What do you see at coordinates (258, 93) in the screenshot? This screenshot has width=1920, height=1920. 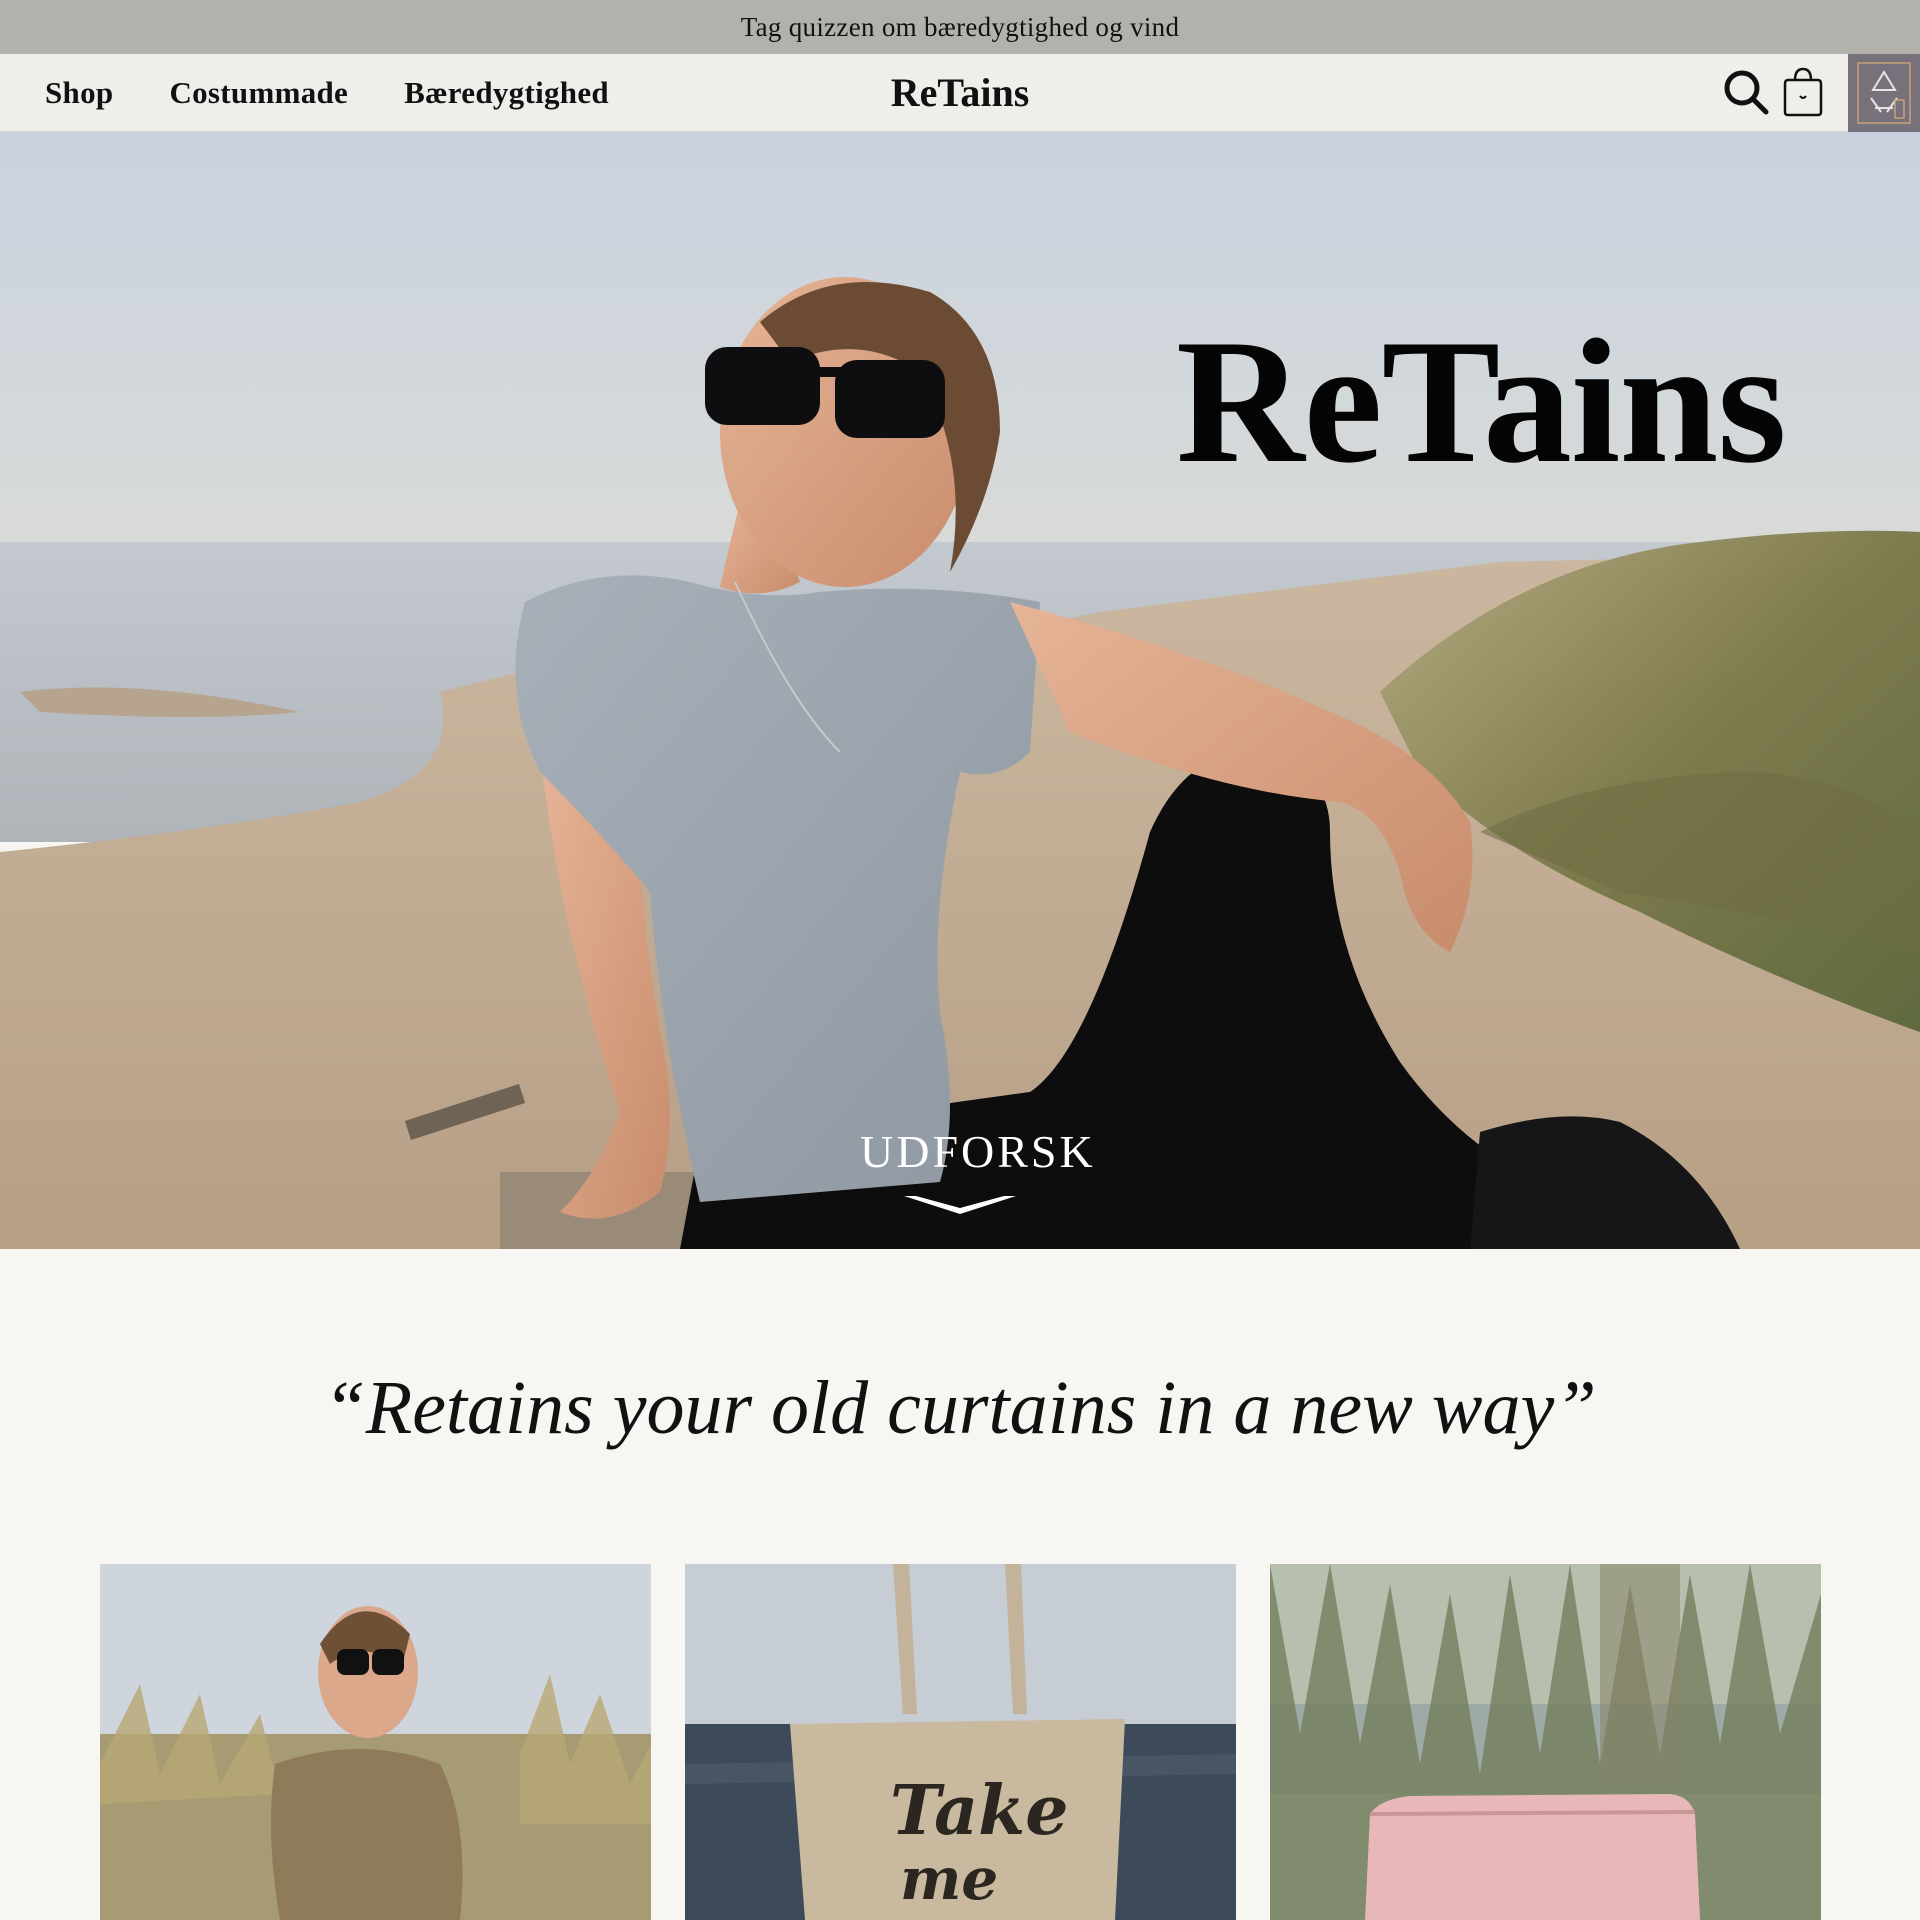 I see `nav-costummade: Costummade` at bounding box center [258, 93].